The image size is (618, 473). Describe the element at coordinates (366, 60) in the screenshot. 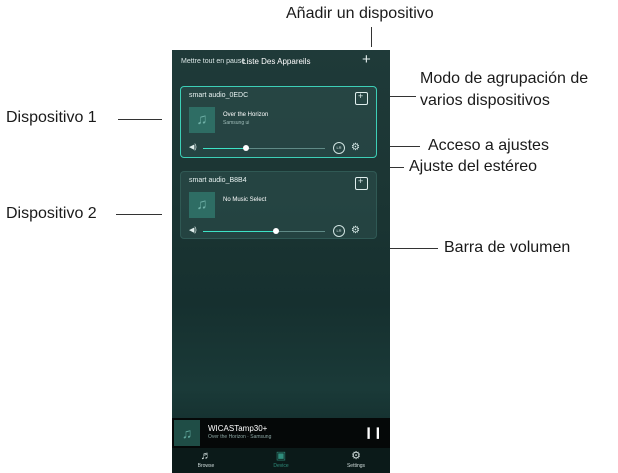

I see `plus-icon: +` at that location.